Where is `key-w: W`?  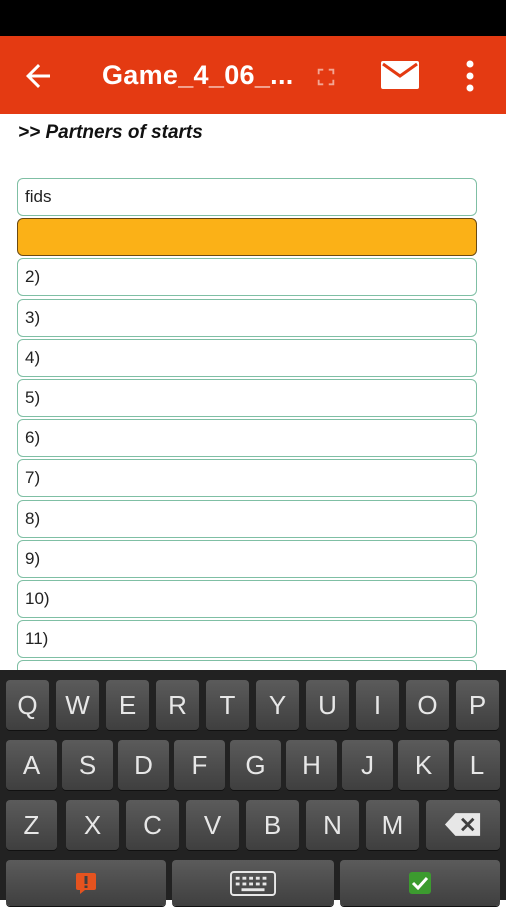 key-w: W is located at coordinates (77, 705).